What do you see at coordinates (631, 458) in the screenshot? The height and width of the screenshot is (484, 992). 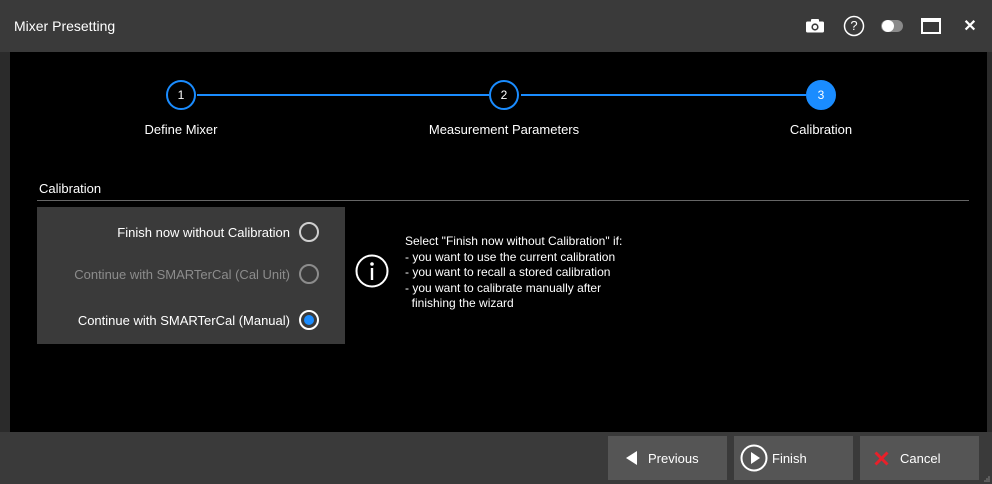 I see `arrow-left-icon` at bounding box center [631, 458].